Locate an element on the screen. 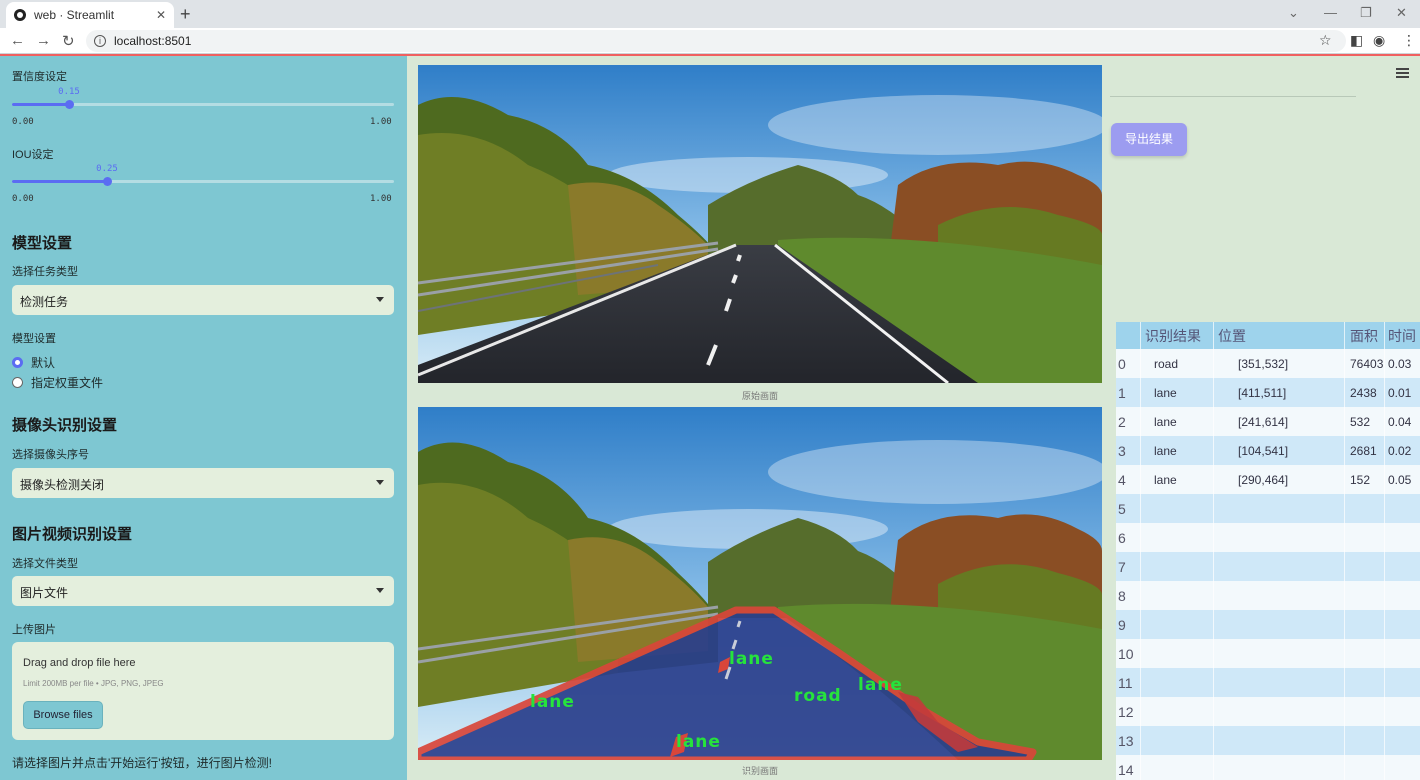 The image size is (1420, 780). confidence-slider-thumb is located at coordinates (69, 104).